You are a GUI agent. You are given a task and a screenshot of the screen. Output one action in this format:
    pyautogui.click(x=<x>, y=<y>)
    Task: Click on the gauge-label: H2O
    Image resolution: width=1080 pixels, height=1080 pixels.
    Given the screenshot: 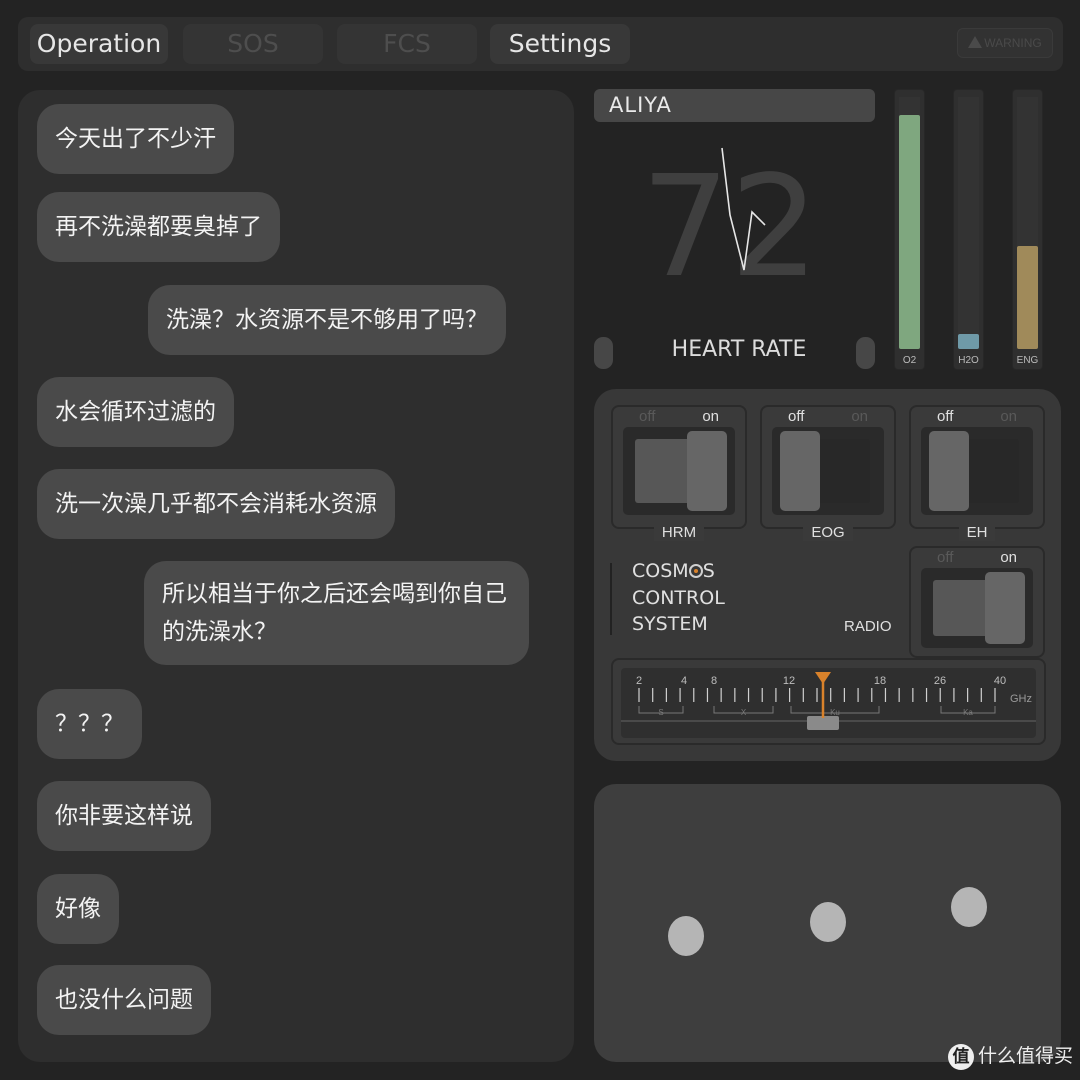 What is the action you would take?
    pyautogui.click(x=968, y=360)
    